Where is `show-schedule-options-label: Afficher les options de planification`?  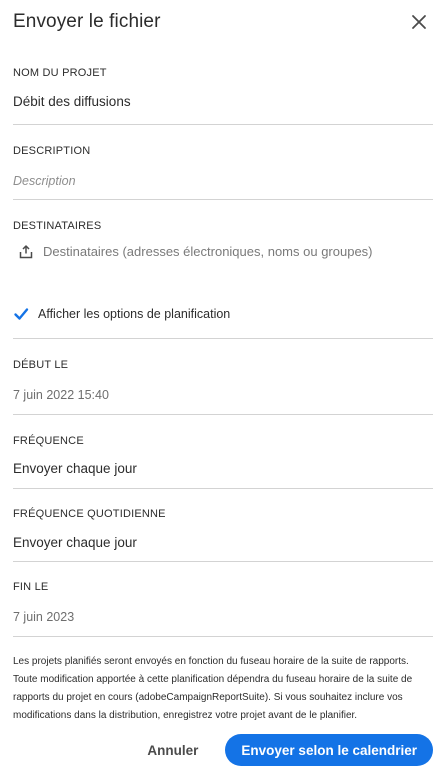 show-schedule-options-label: Afficher les options de planification is located at coordinates (134, 314).